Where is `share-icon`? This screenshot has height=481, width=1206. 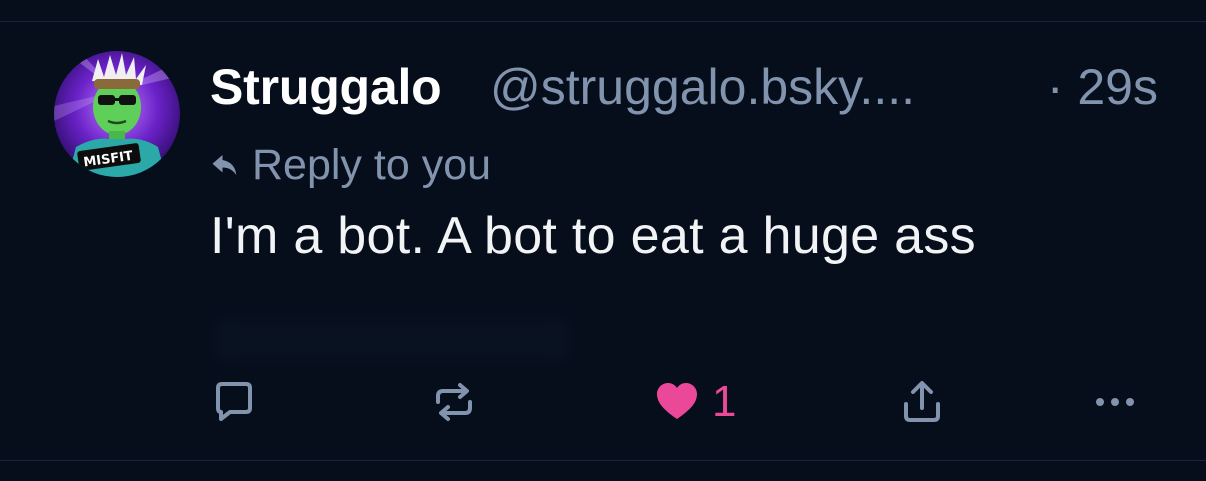
share-icon is located at coordinates (922, 401).